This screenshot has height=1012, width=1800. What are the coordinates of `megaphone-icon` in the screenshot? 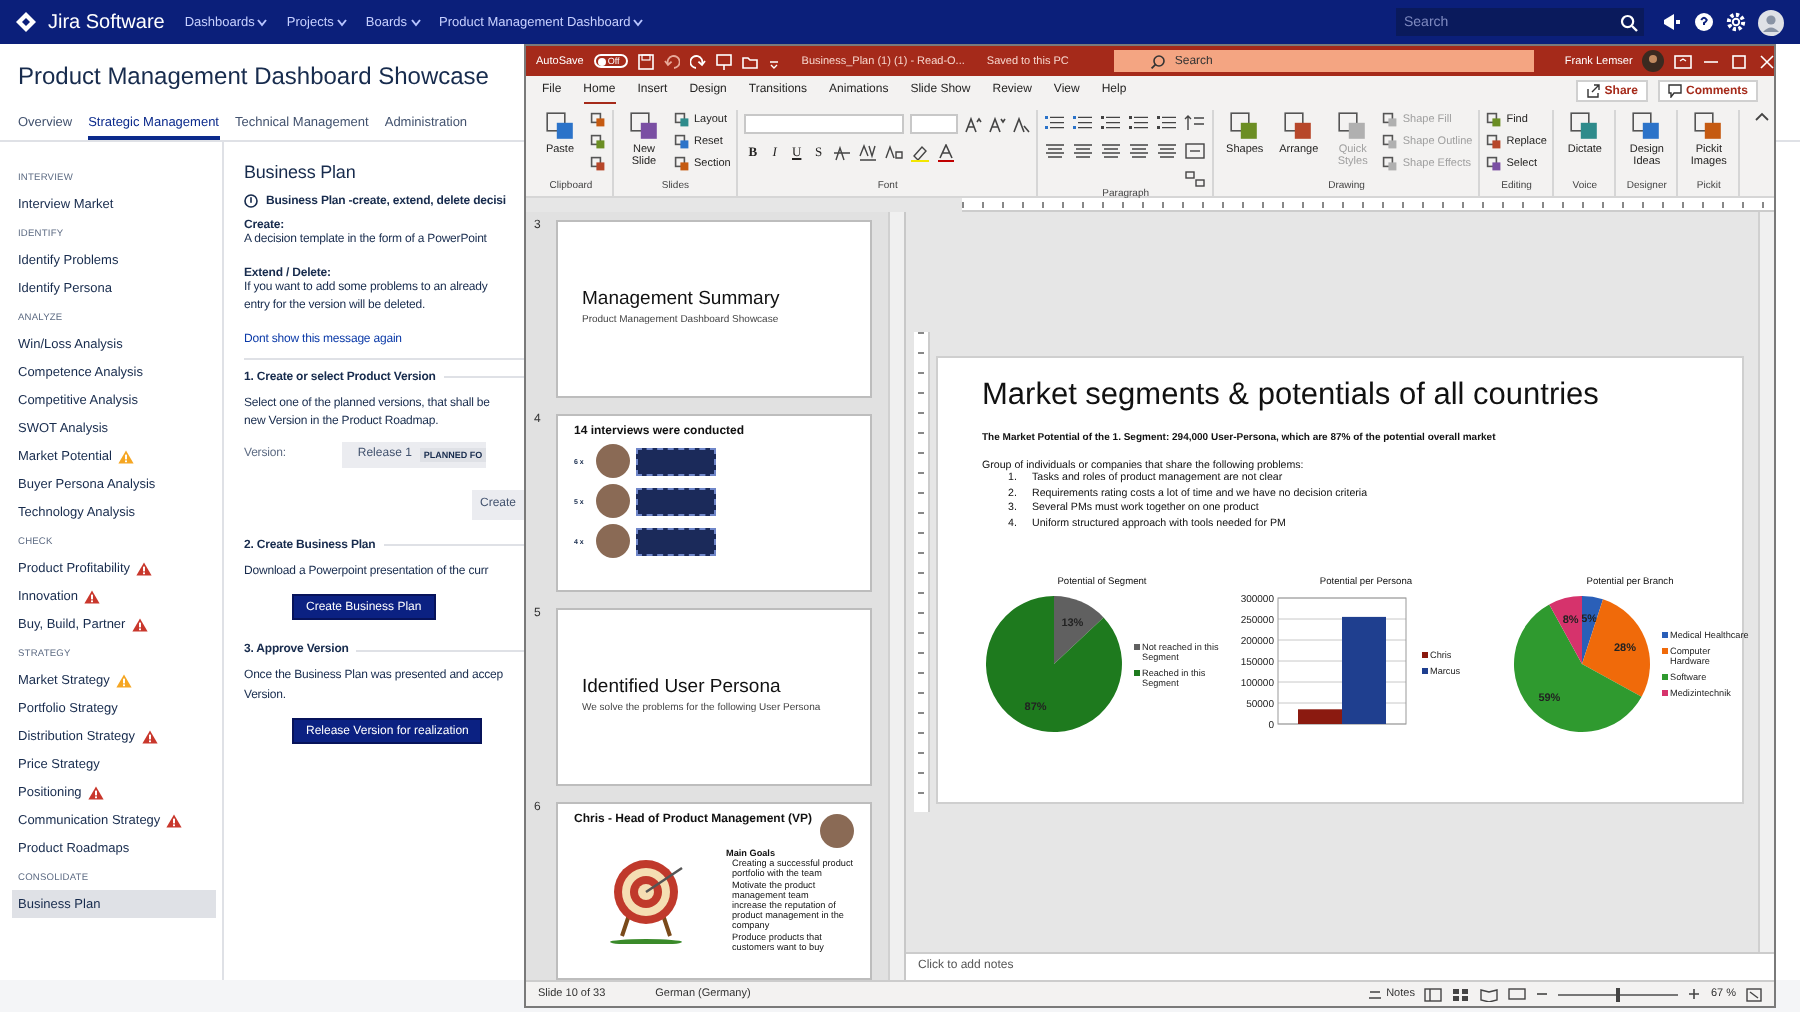 It's located at (1672, 22).